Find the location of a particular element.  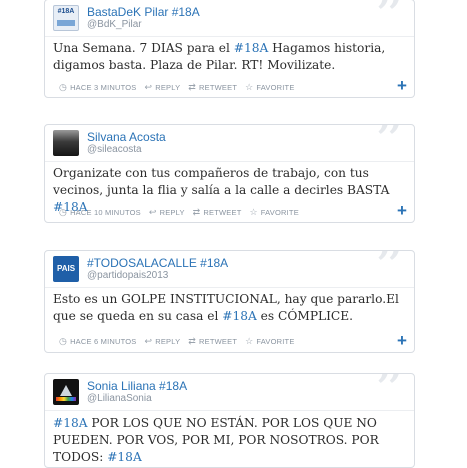

author-handle: @sileacosta is located at coordinates (114, 149).